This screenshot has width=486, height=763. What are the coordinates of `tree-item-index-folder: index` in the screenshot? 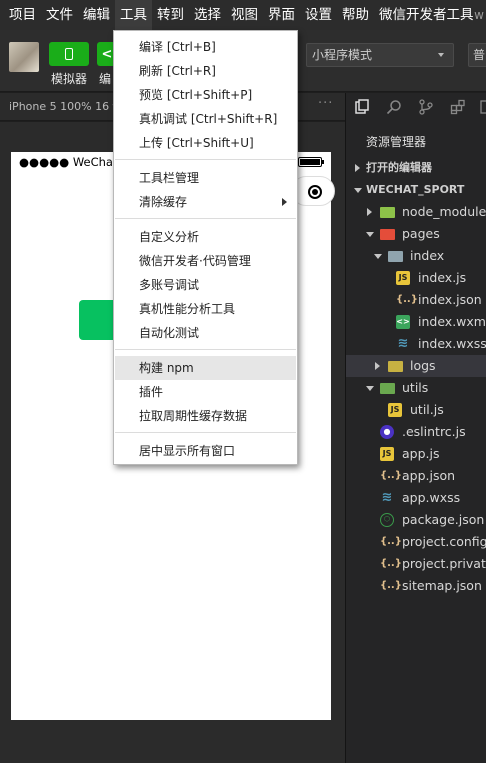 It's located at (416, 256).